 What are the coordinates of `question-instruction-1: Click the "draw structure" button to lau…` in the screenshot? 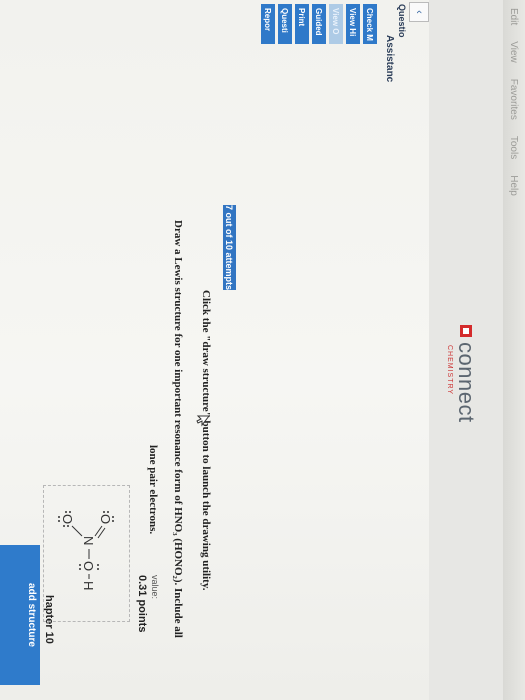 It's located at (206, 440).